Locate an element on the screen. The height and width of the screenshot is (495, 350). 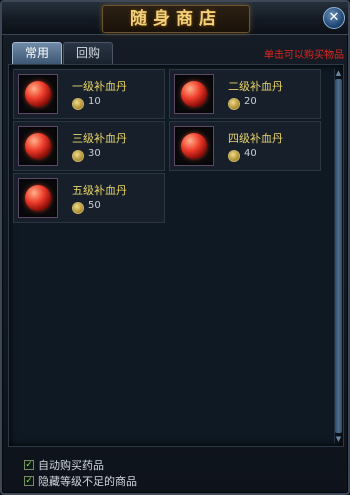
close-button: ✕ is located at coordinates (334, 18).